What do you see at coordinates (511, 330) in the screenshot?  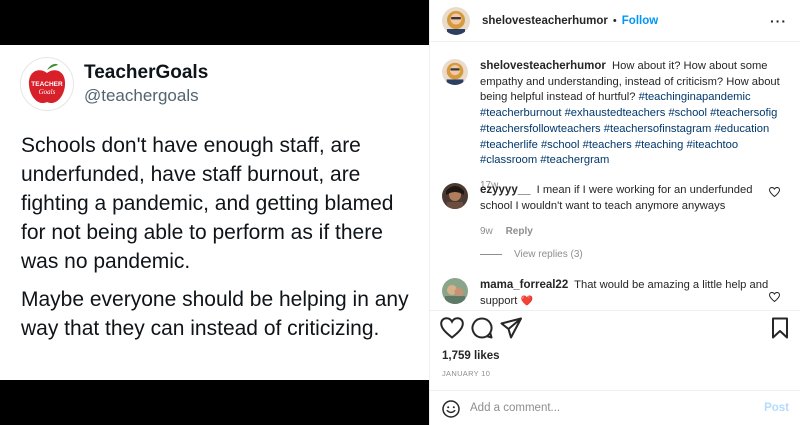 I see `share-paper-plane-icon` at bounding box center [511, 330].